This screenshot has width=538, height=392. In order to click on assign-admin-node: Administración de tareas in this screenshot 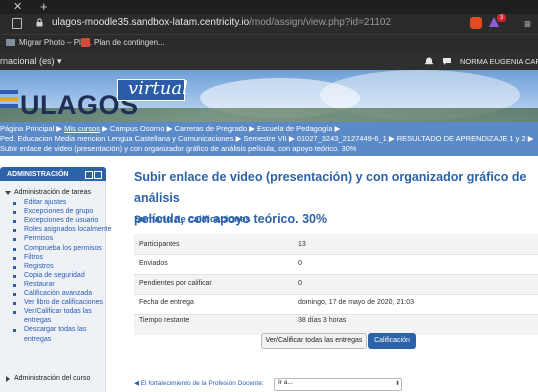, I will do `click(52, 192)`.